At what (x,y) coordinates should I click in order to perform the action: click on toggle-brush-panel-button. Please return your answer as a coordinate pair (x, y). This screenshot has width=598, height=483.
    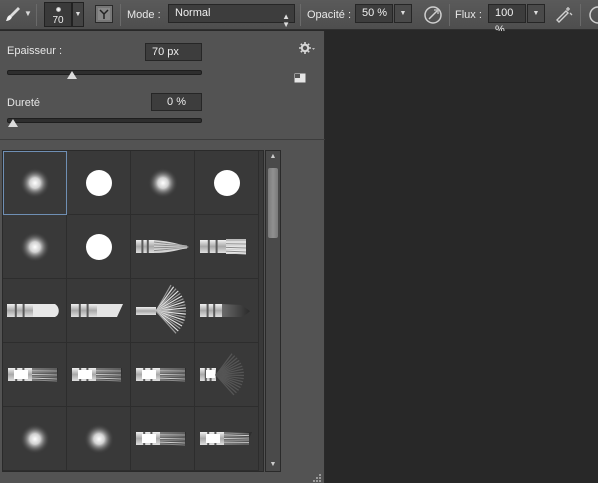
    Looking at the image, I should click on (104, 14).